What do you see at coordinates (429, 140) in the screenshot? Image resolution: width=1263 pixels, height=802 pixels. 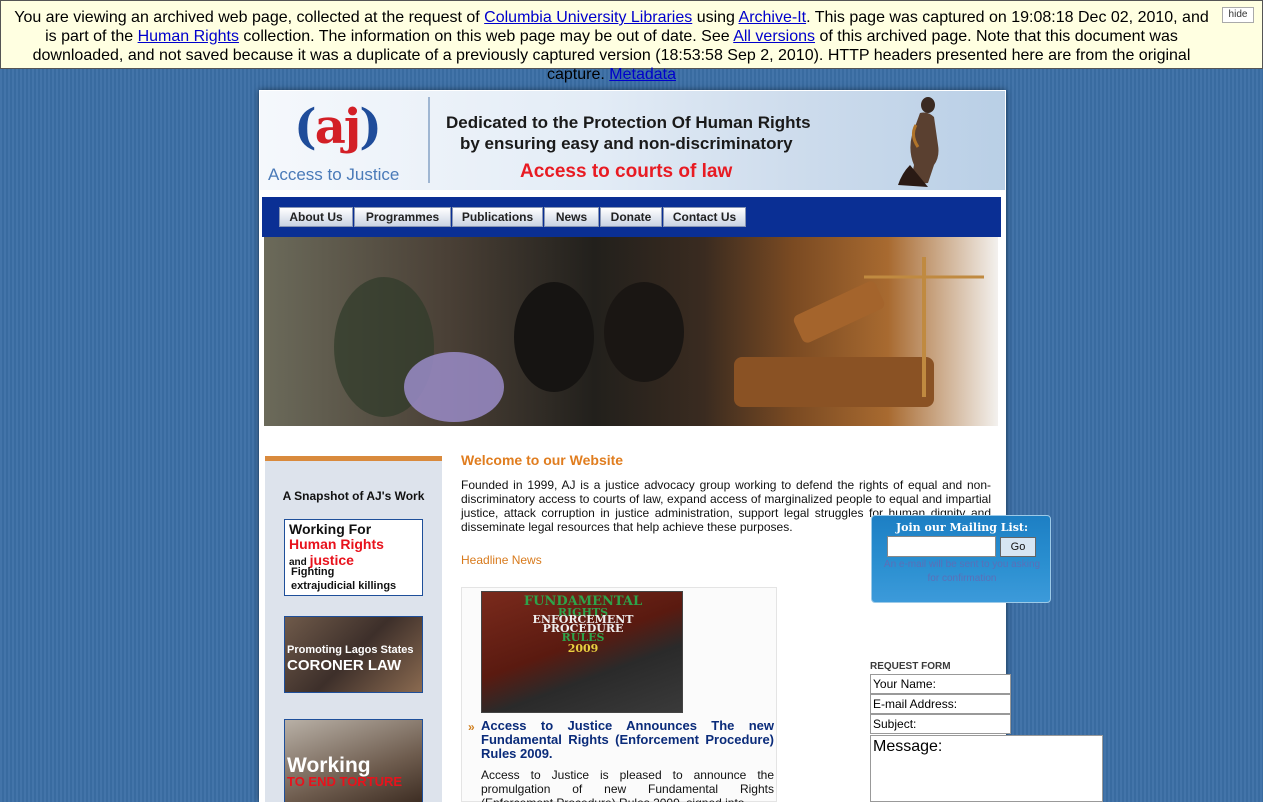 I see `header-divider` at bounding box center [429, 140].